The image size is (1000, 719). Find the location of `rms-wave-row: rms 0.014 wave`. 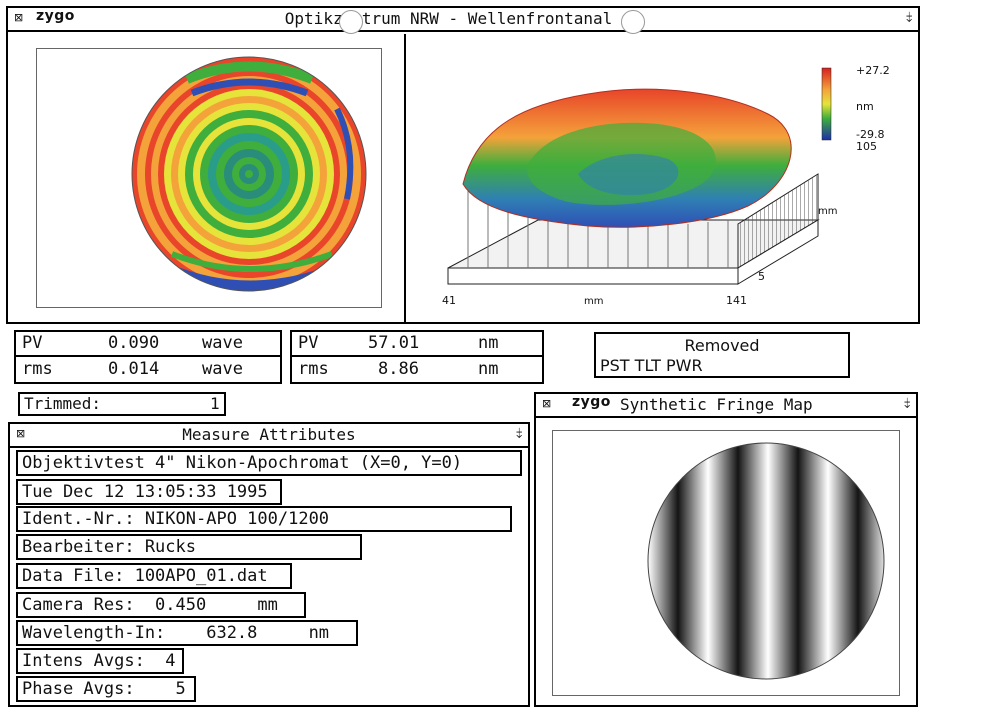

rms-wave-row: rms 0.014 wave is located at coordinates (148, 370).